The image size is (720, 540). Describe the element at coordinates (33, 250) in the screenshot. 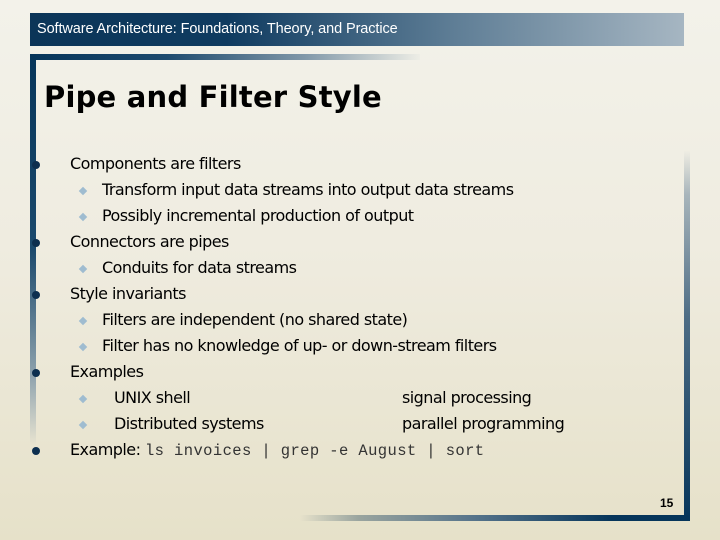

I see `title-frame-left-bar` at that location.